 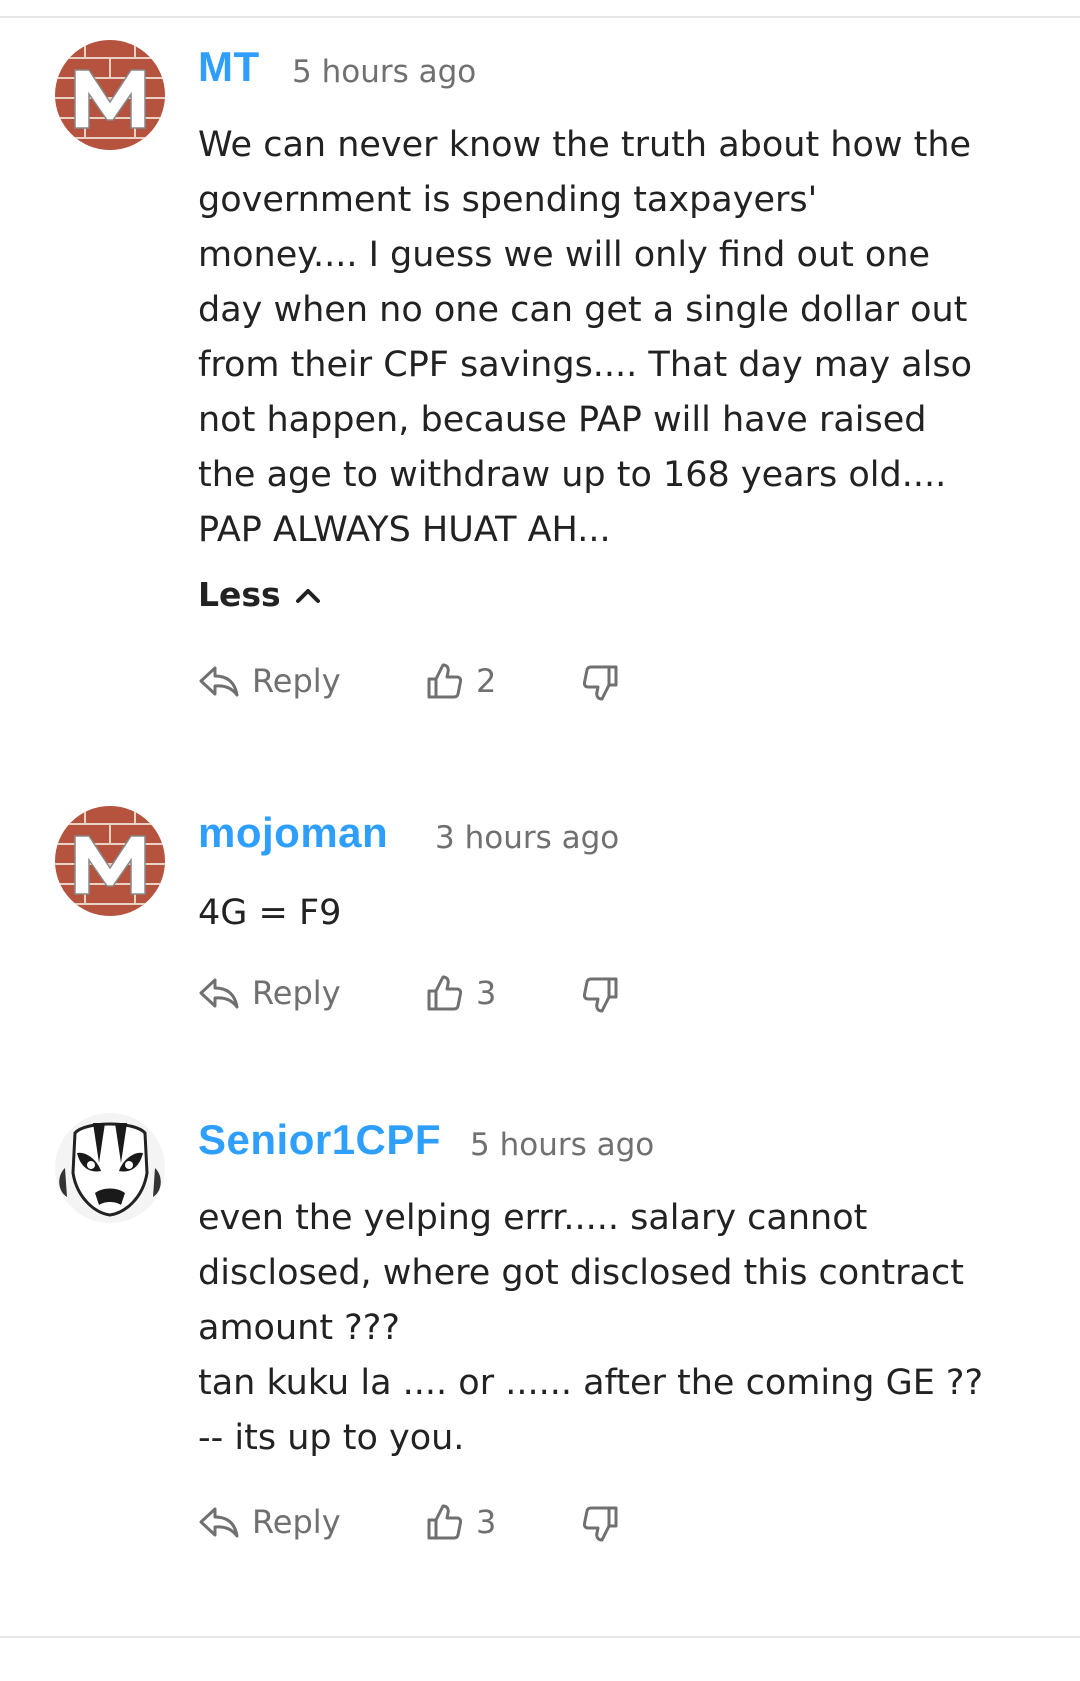 What do you see at coordinates (229, 67) in the screenshot?
I see `username: MT` at bounding box center [229, 67].